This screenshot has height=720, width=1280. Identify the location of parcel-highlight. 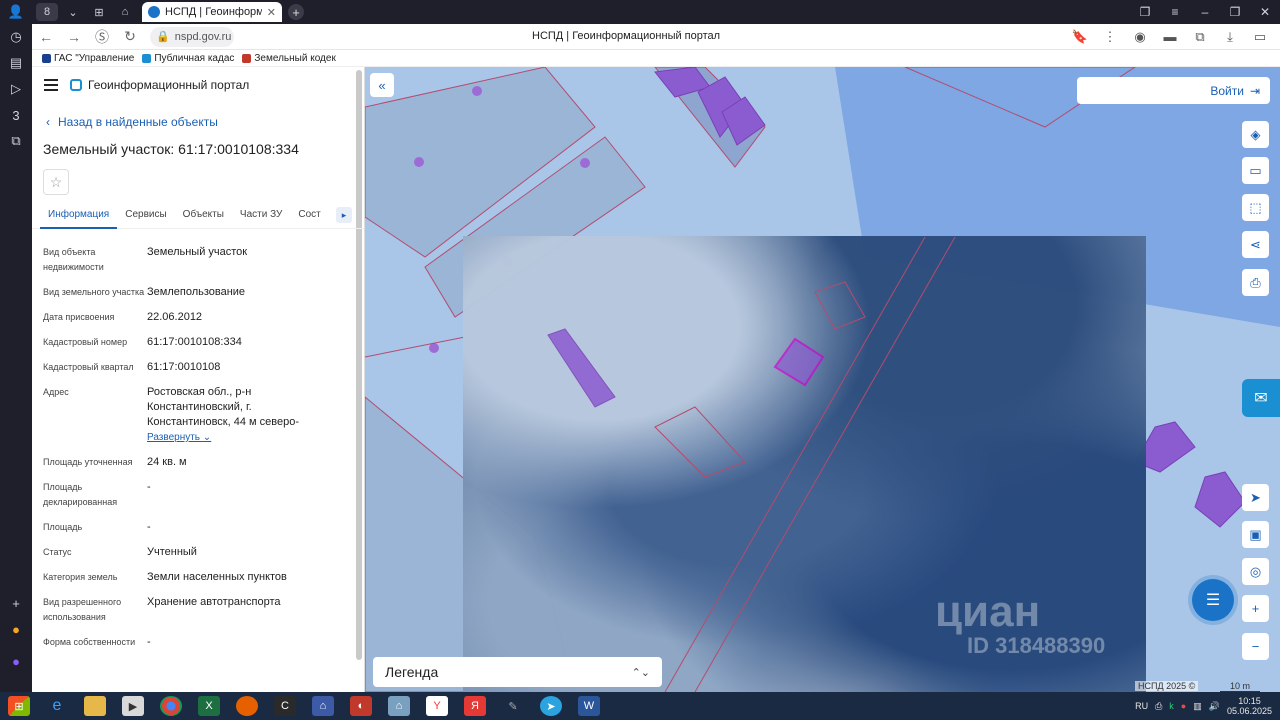
(581, 368).